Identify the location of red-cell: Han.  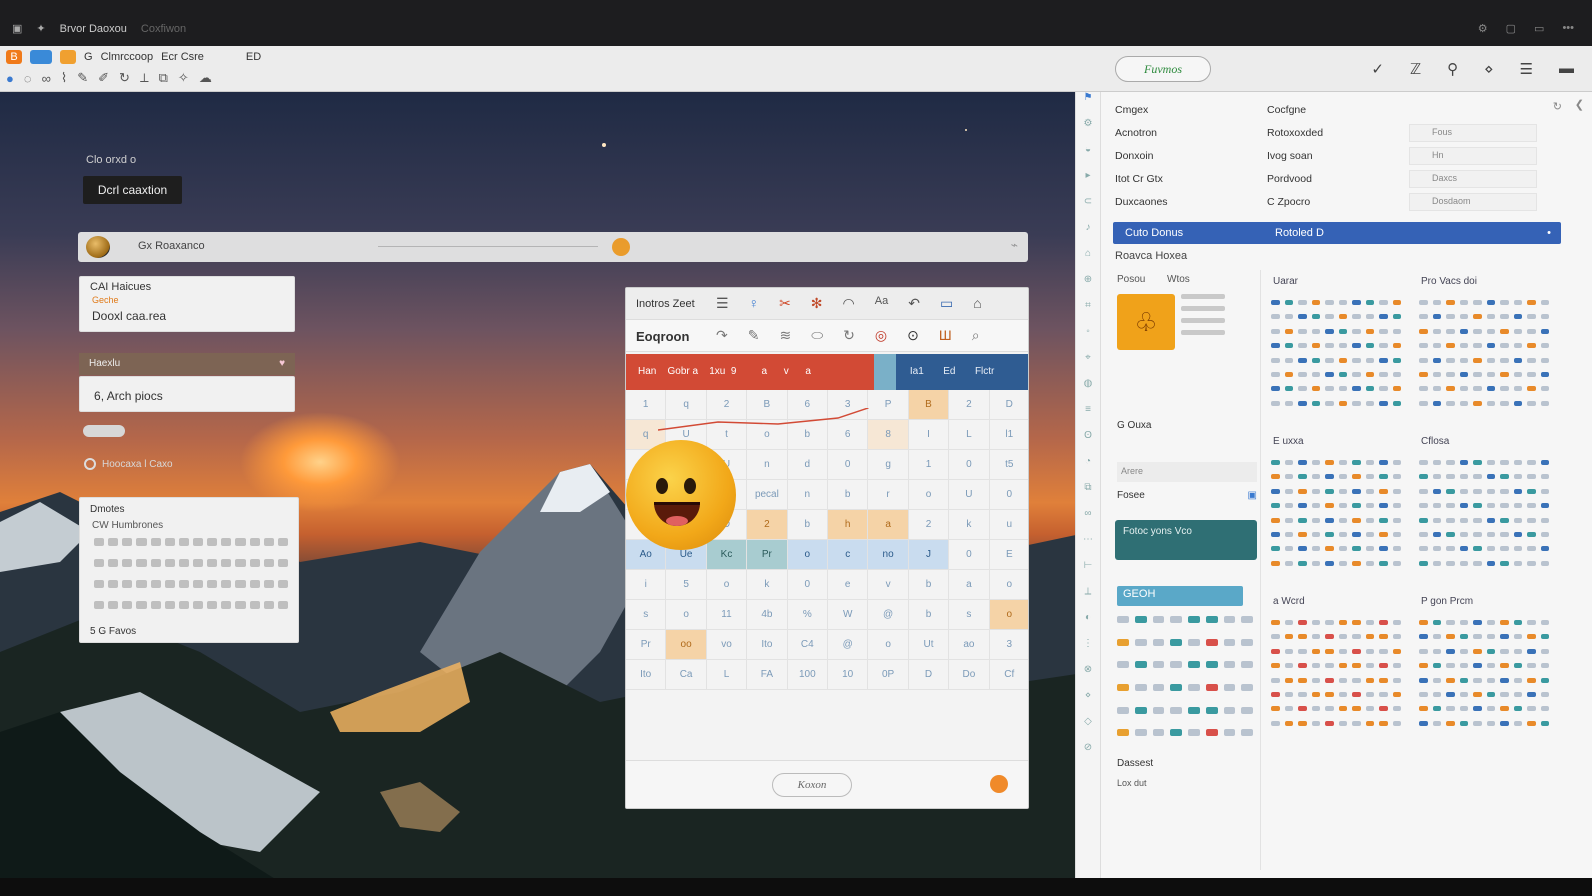
(647, 371).